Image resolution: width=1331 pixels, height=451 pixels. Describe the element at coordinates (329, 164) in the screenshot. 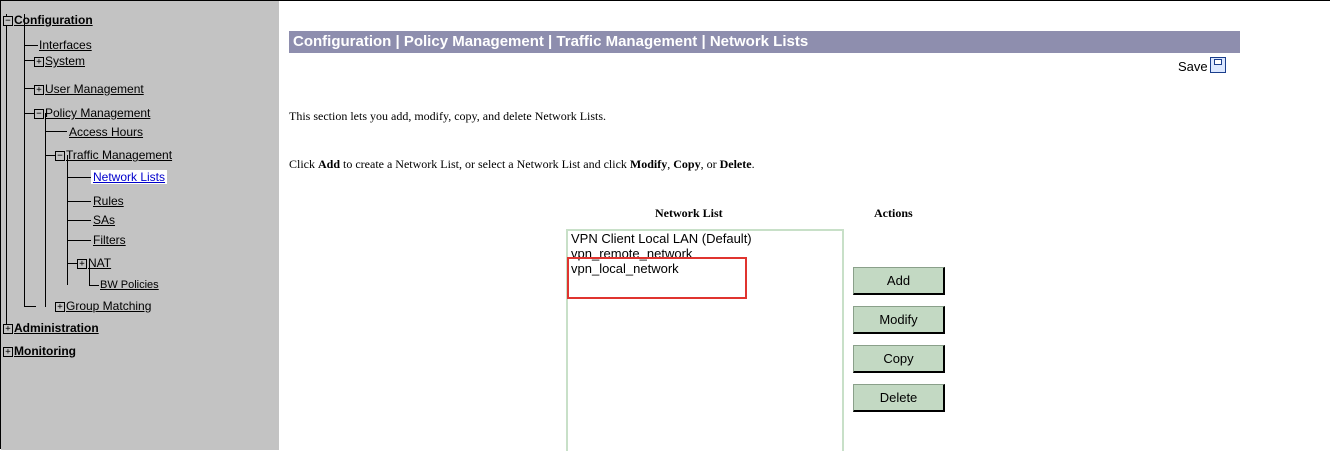

I see `instr-add: Add` at that location.